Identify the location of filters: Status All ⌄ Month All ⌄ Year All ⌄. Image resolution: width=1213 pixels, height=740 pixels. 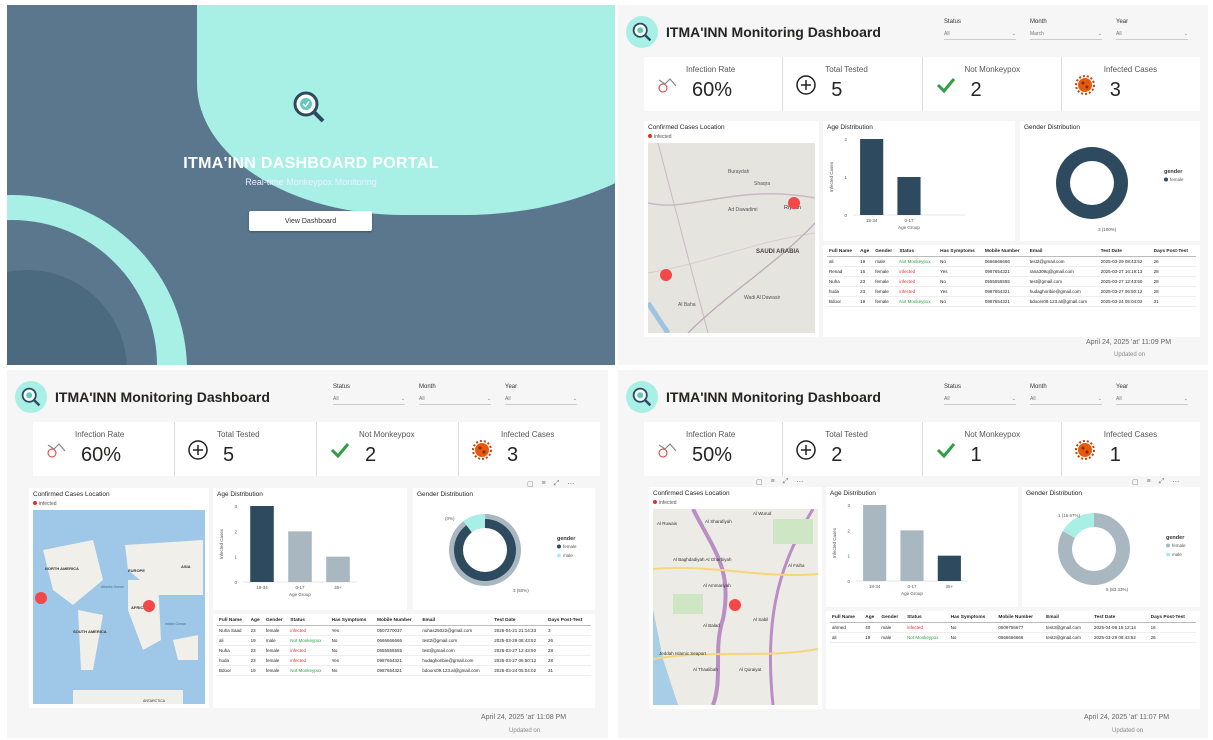
(1066, 394).